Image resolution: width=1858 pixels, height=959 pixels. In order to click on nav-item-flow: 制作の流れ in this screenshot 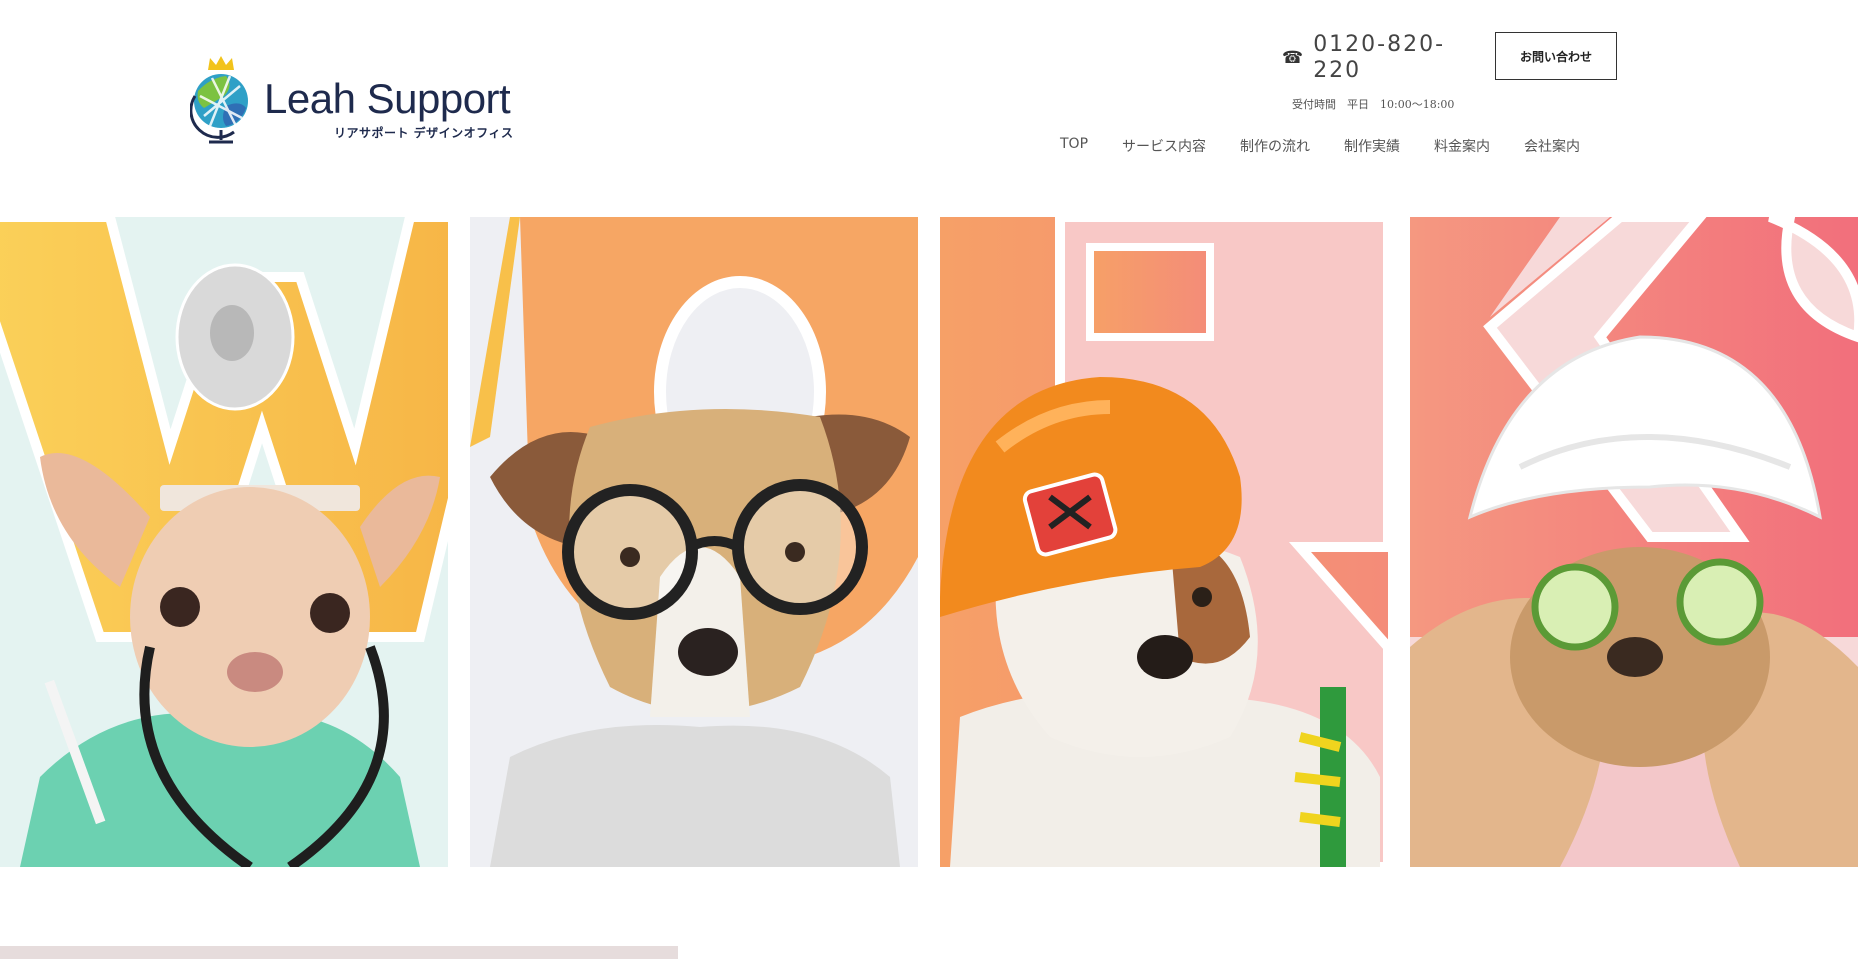, I will do `click(1275, 146)`.